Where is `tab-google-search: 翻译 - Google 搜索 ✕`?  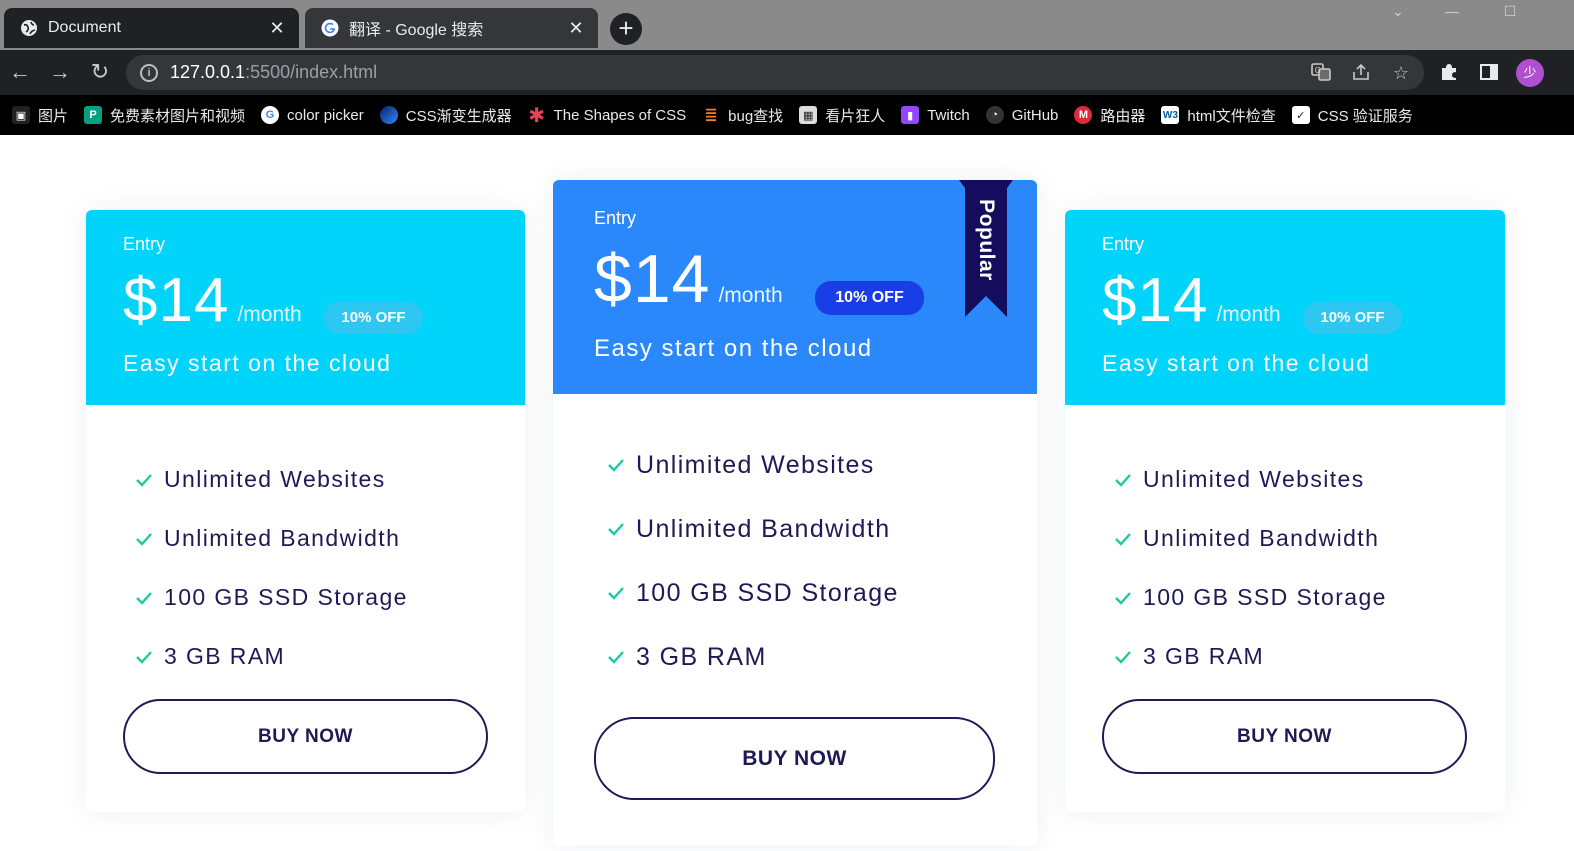
tab-google-search: 翻译 - Google 搜索 ✕ is located at coordinates (451, 28).